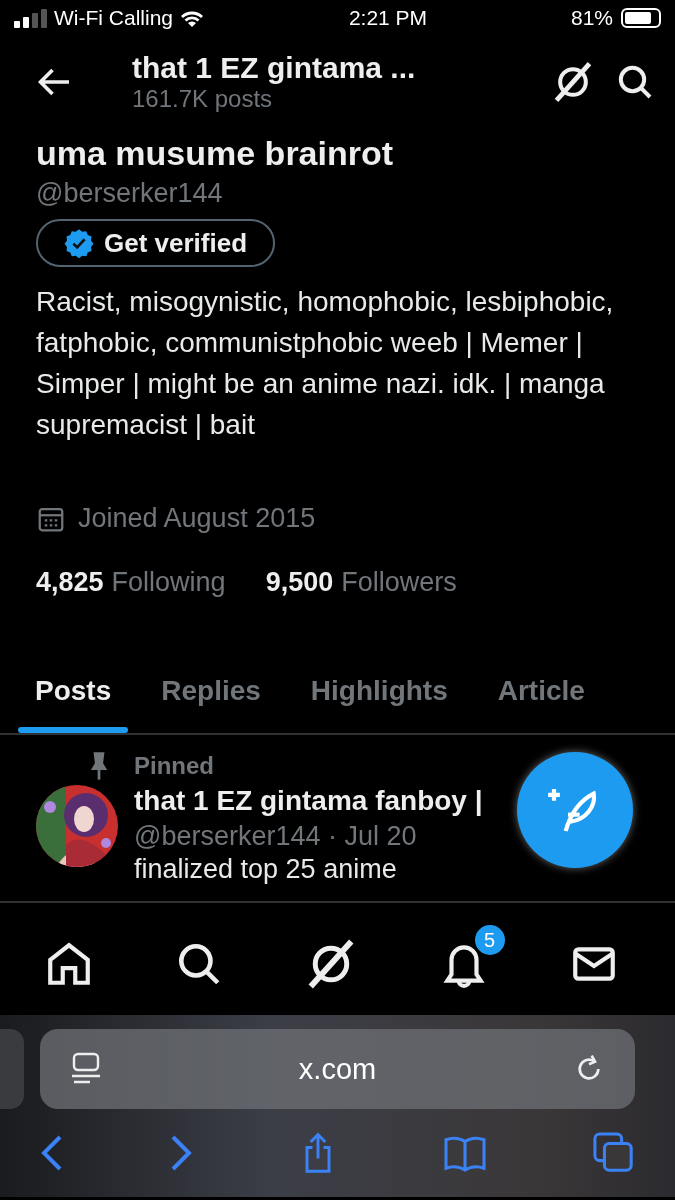  Describe the element at coordinates (575, 810) in the screenshot. I see `compose-button` at that location.